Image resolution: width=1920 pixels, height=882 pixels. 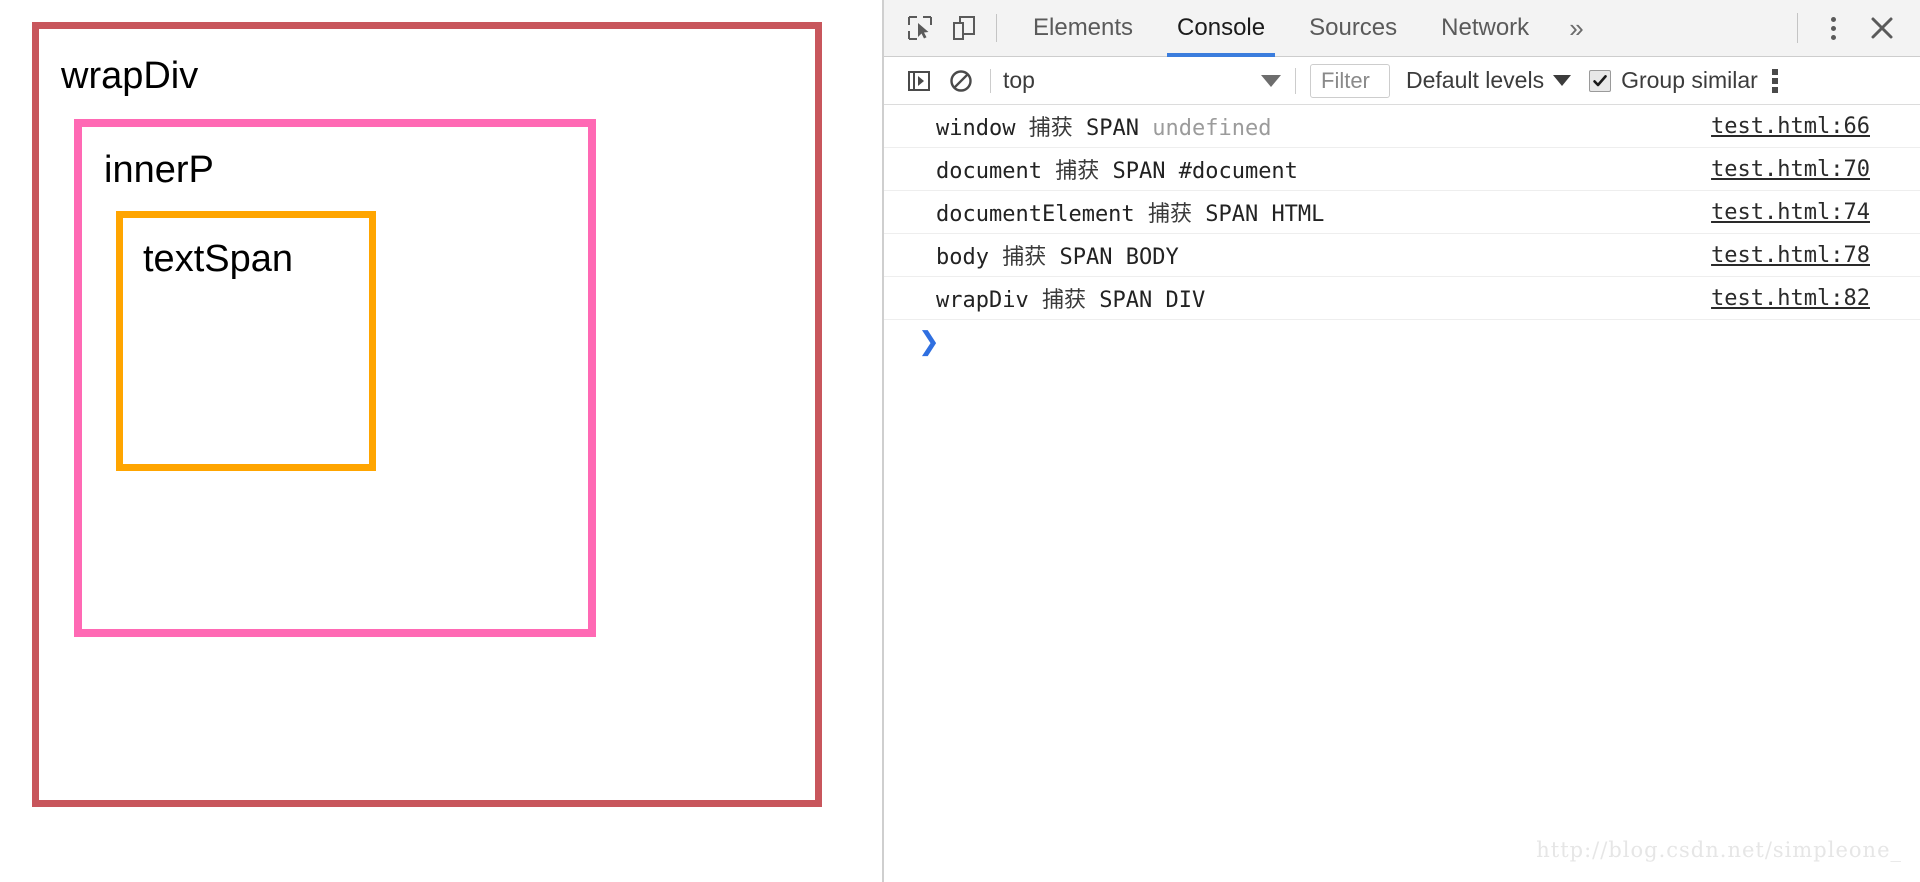 I want to click on execution-context-value: top, so click(x=1019, y=80).